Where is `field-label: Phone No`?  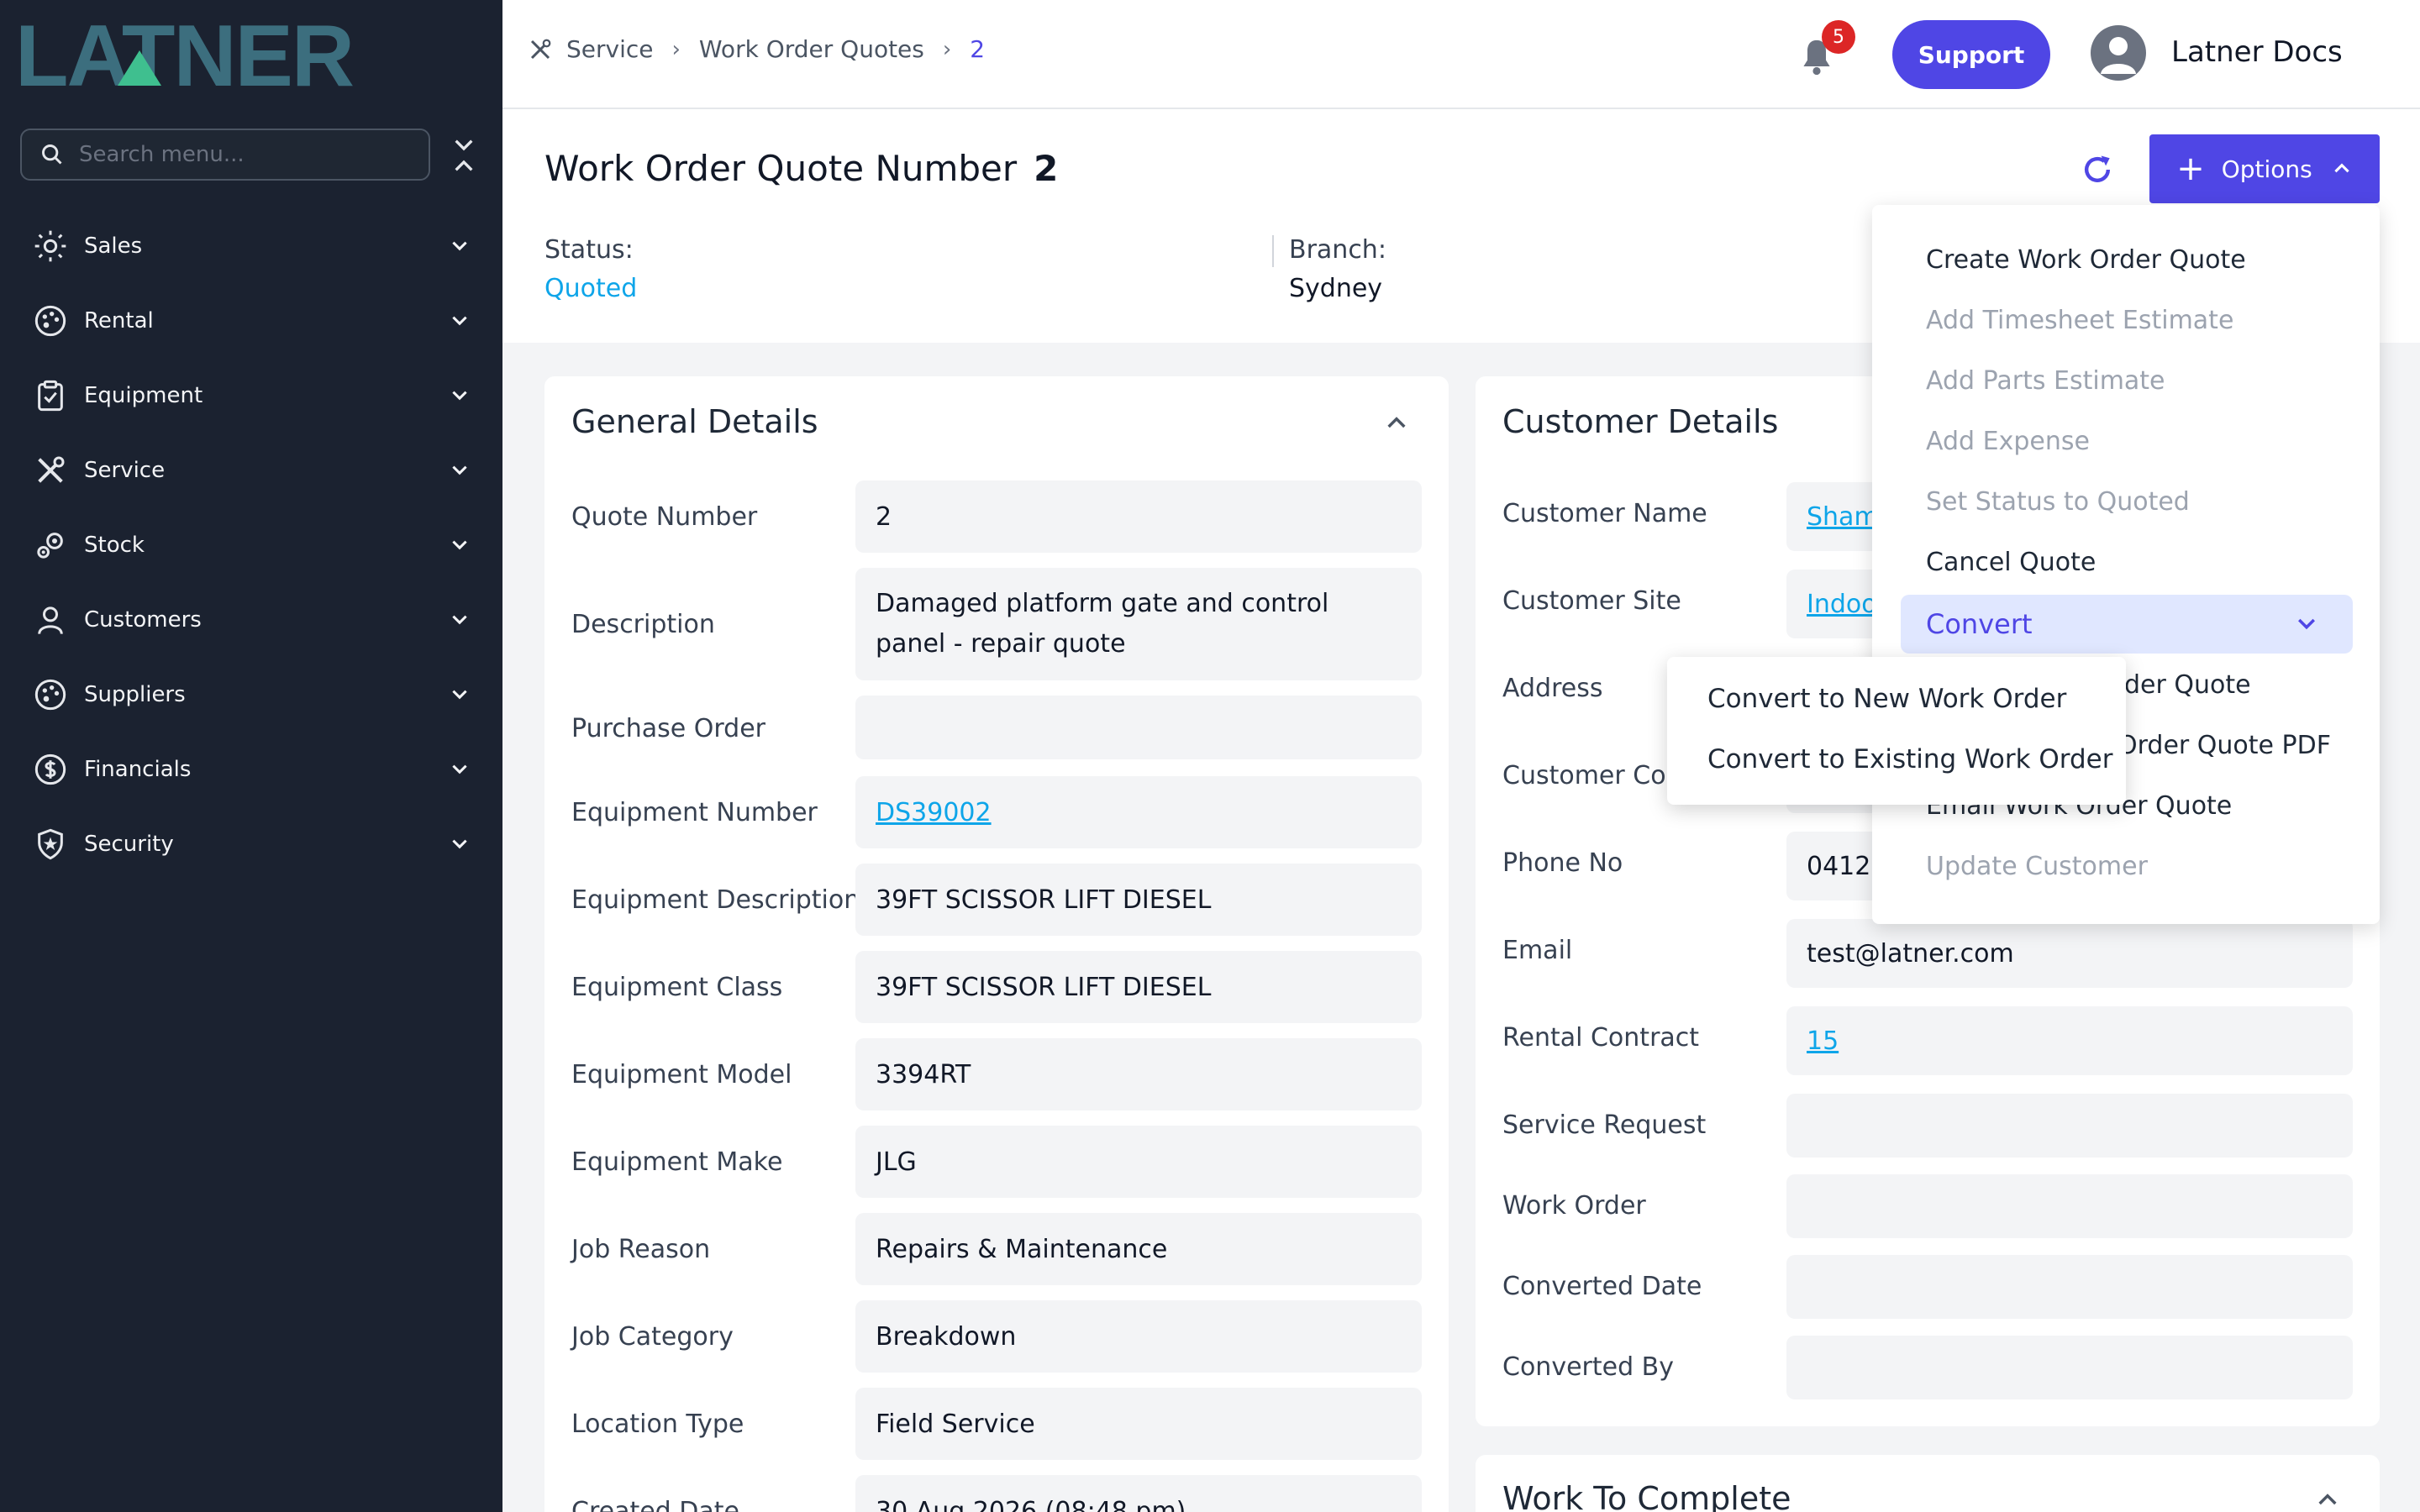
field-label: Phone No is located at coordinates (1562, 863).